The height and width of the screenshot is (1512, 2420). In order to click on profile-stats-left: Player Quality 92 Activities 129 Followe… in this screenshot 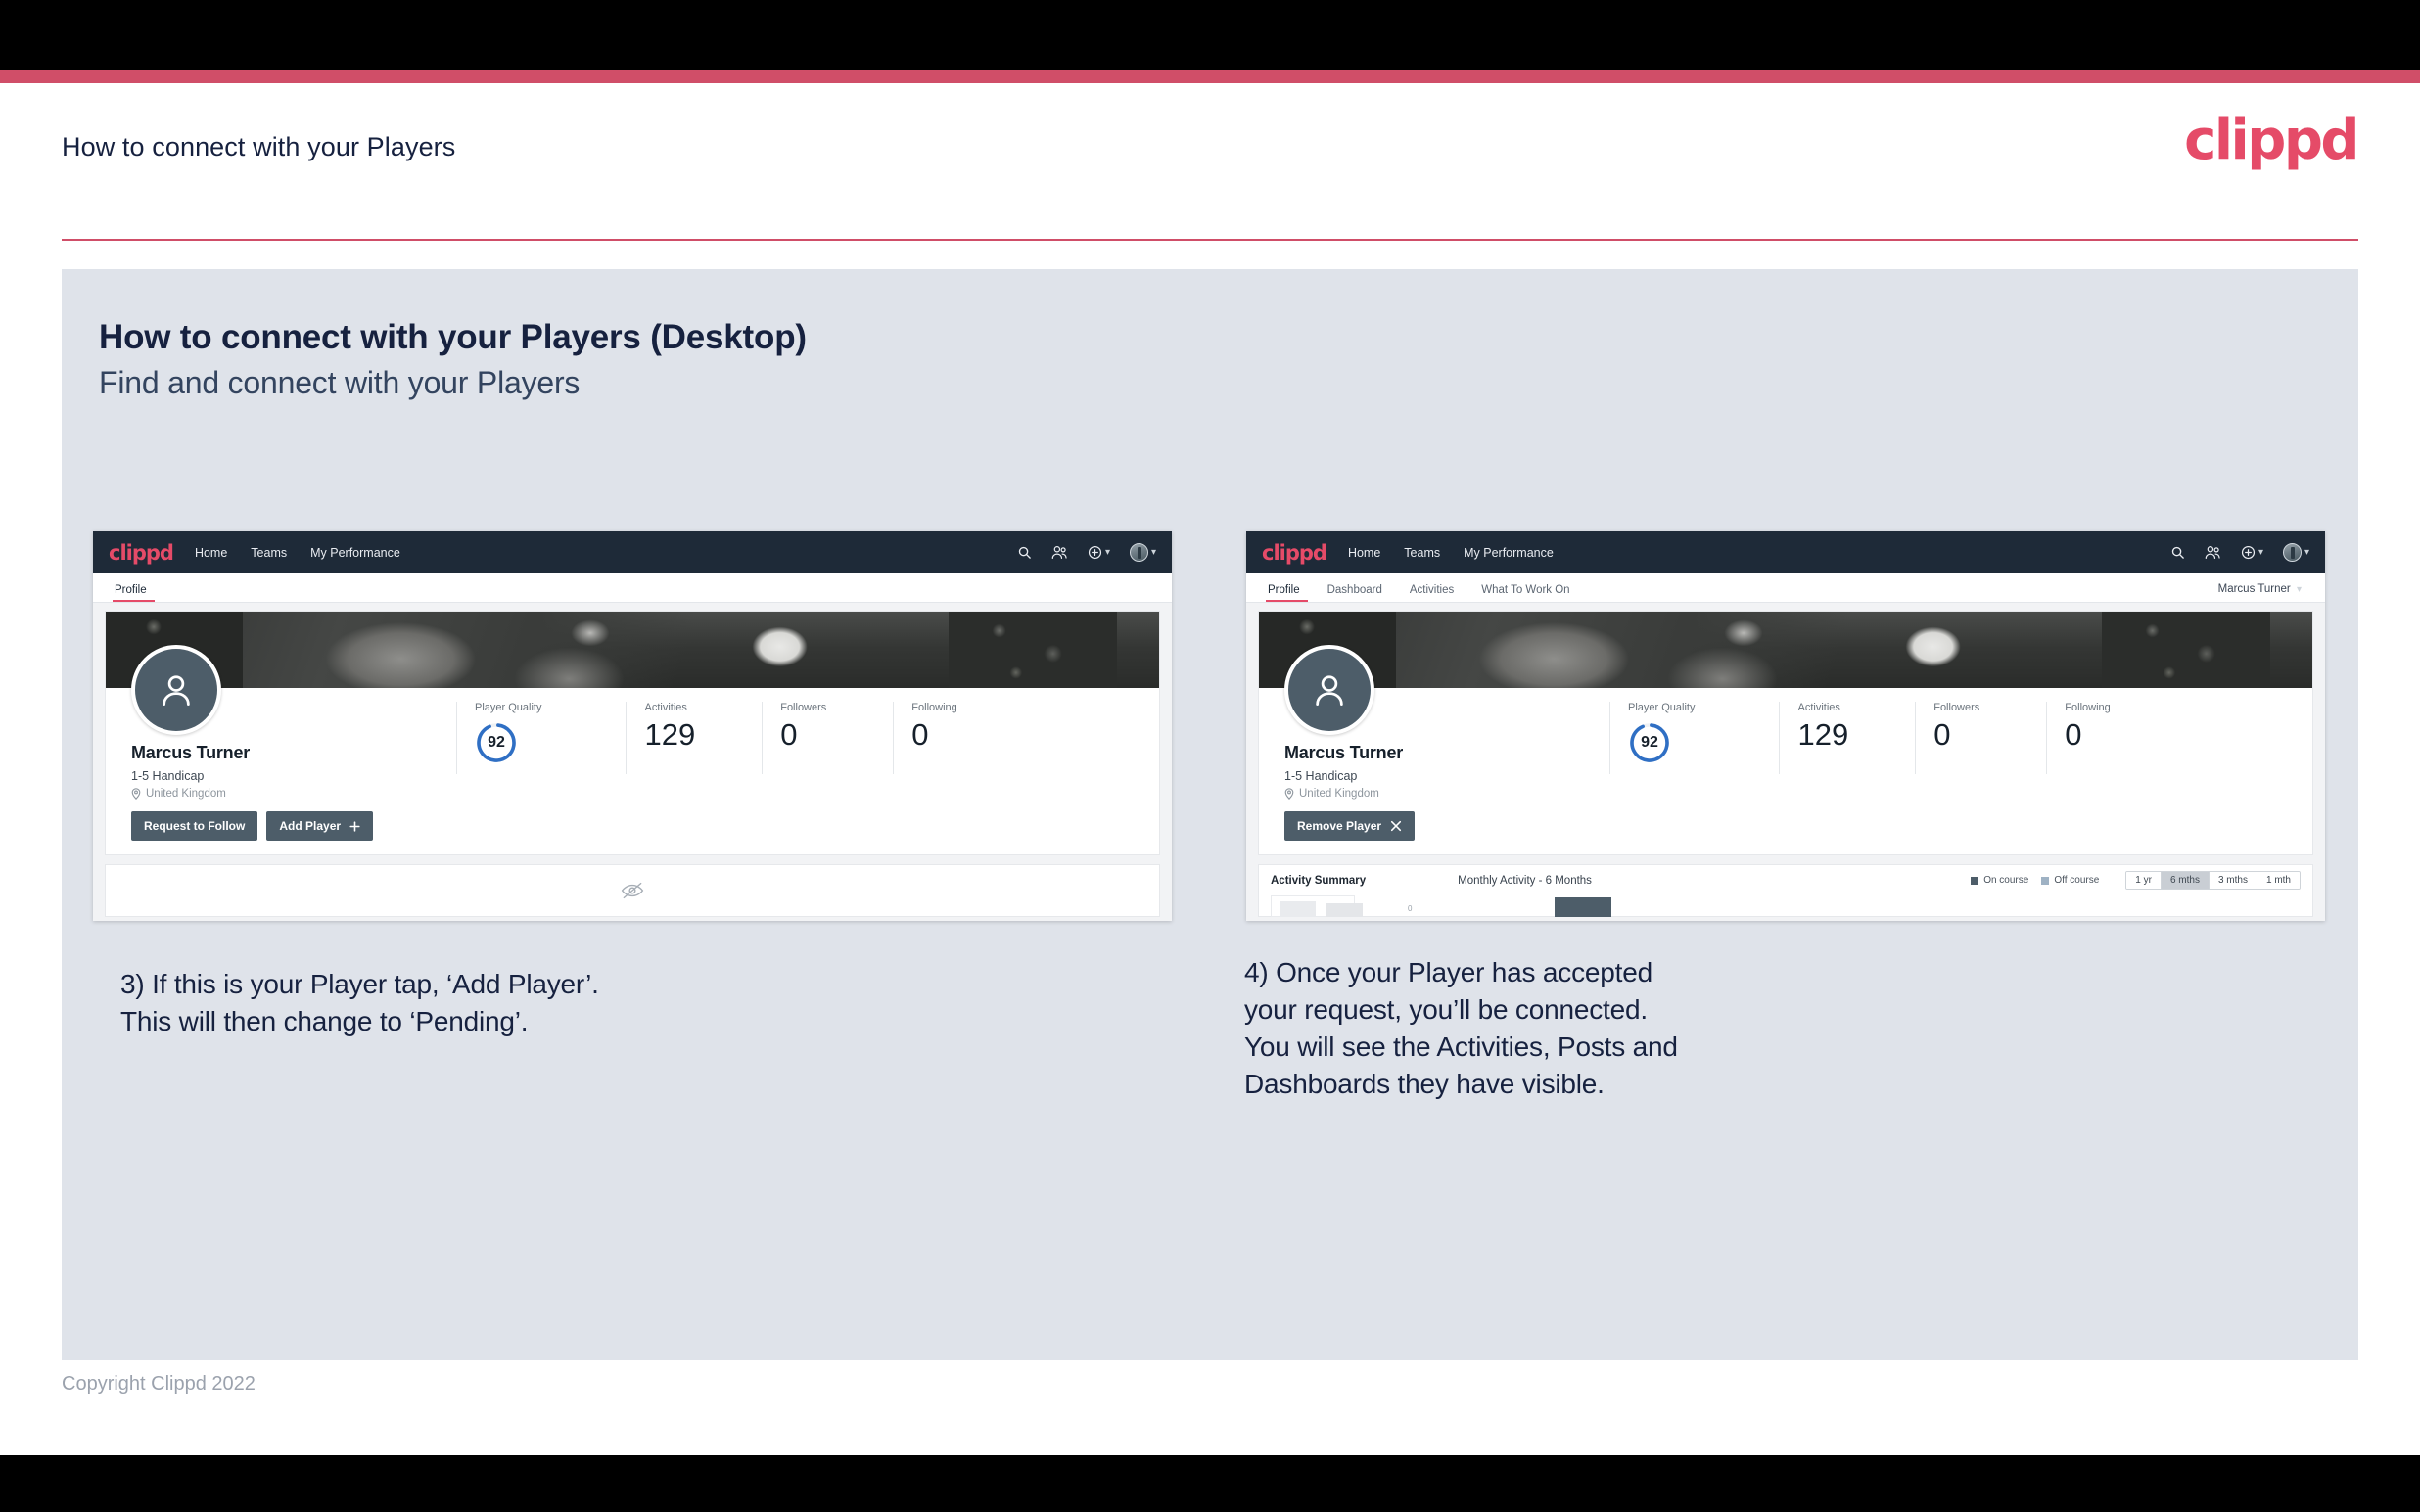, I will do `click(736, 738)`.